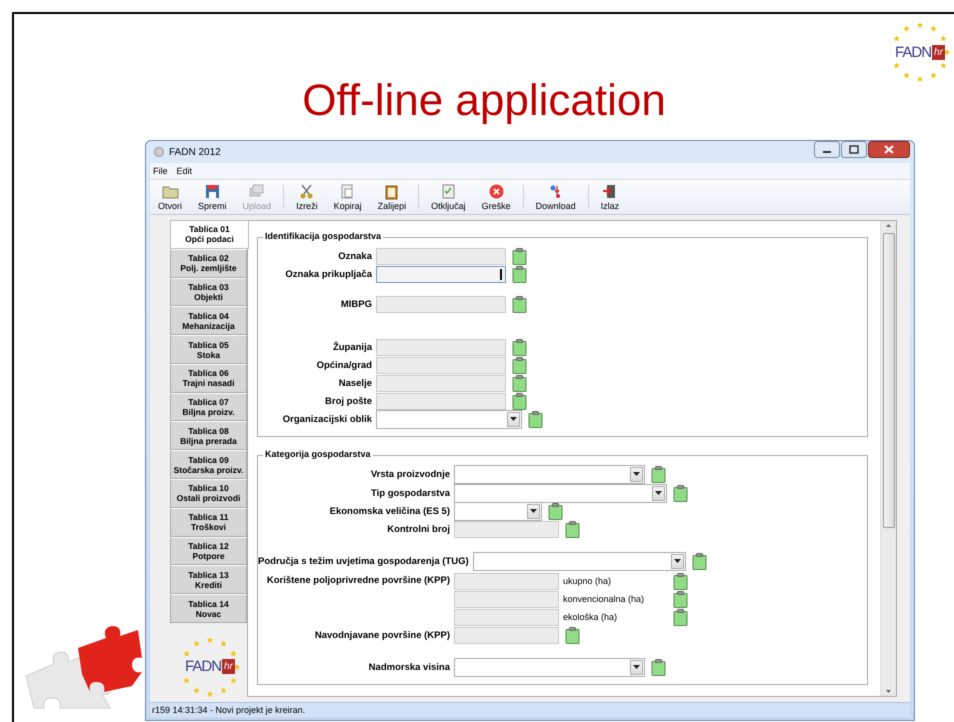  Describe the element at coordinates (410, 474) in the screenshot. I see `field-label: Vrsta proizvodnje` at that location.